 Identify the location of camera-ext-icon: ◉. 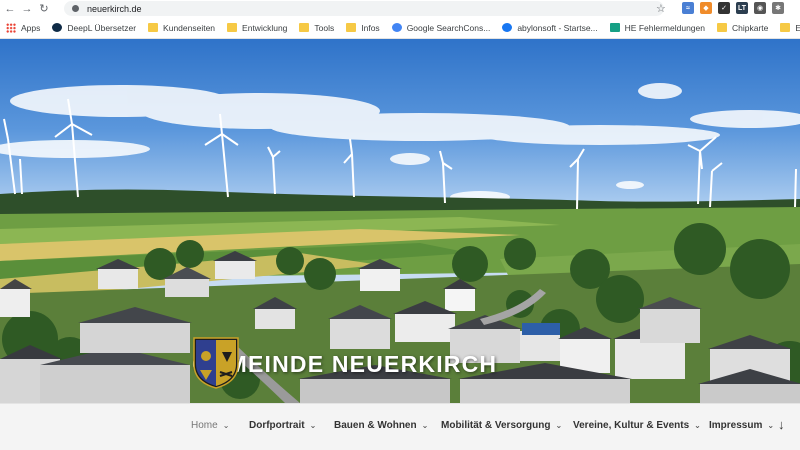
(760, 8).